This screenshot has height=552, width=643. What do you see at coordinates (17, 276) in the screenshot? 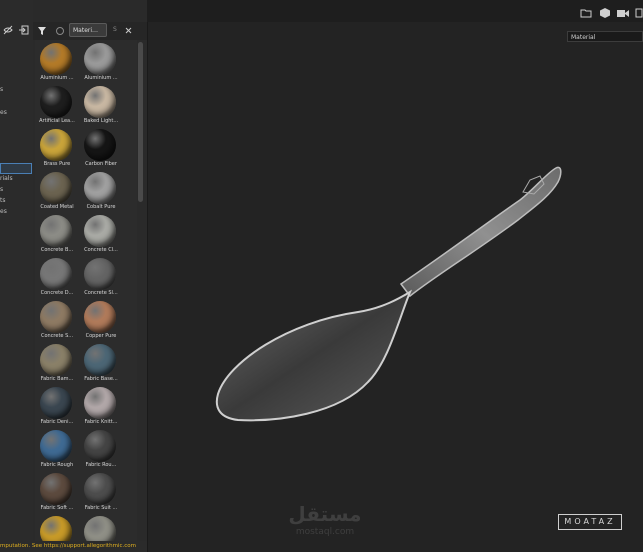
I see `shelf-tree-panel: s es rials s ts es` at bounding box center [17, 276].